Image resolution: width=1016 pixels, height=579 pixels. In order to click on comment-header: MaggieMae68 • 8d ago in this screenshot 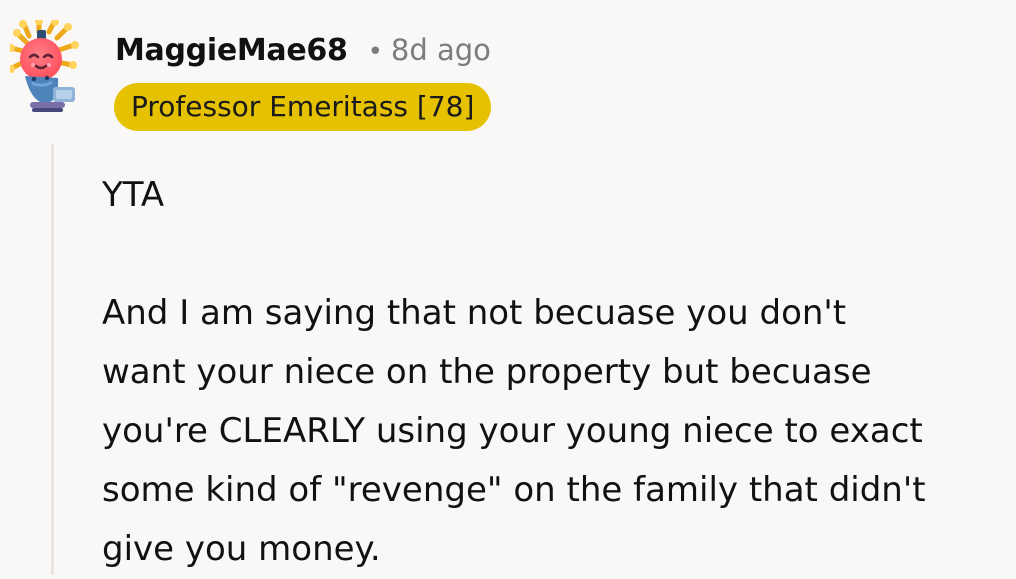, I will do `click(303, 50)`.